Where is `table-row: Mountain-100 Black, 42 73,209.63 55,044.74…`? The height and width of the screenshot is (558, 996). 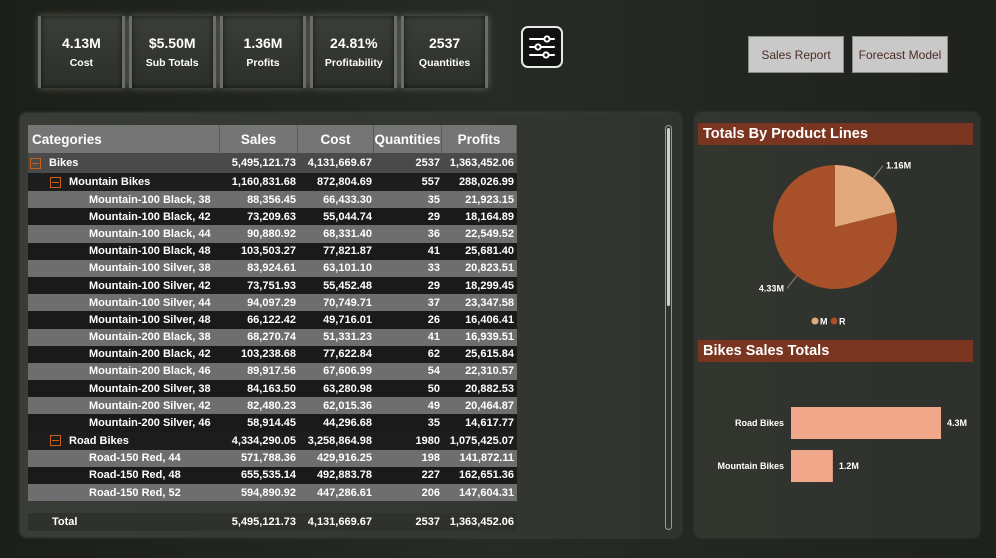
table-row: Mountain-100 Black, 42 73,209.63 55,044.74… is located at coordinates (272, 217).